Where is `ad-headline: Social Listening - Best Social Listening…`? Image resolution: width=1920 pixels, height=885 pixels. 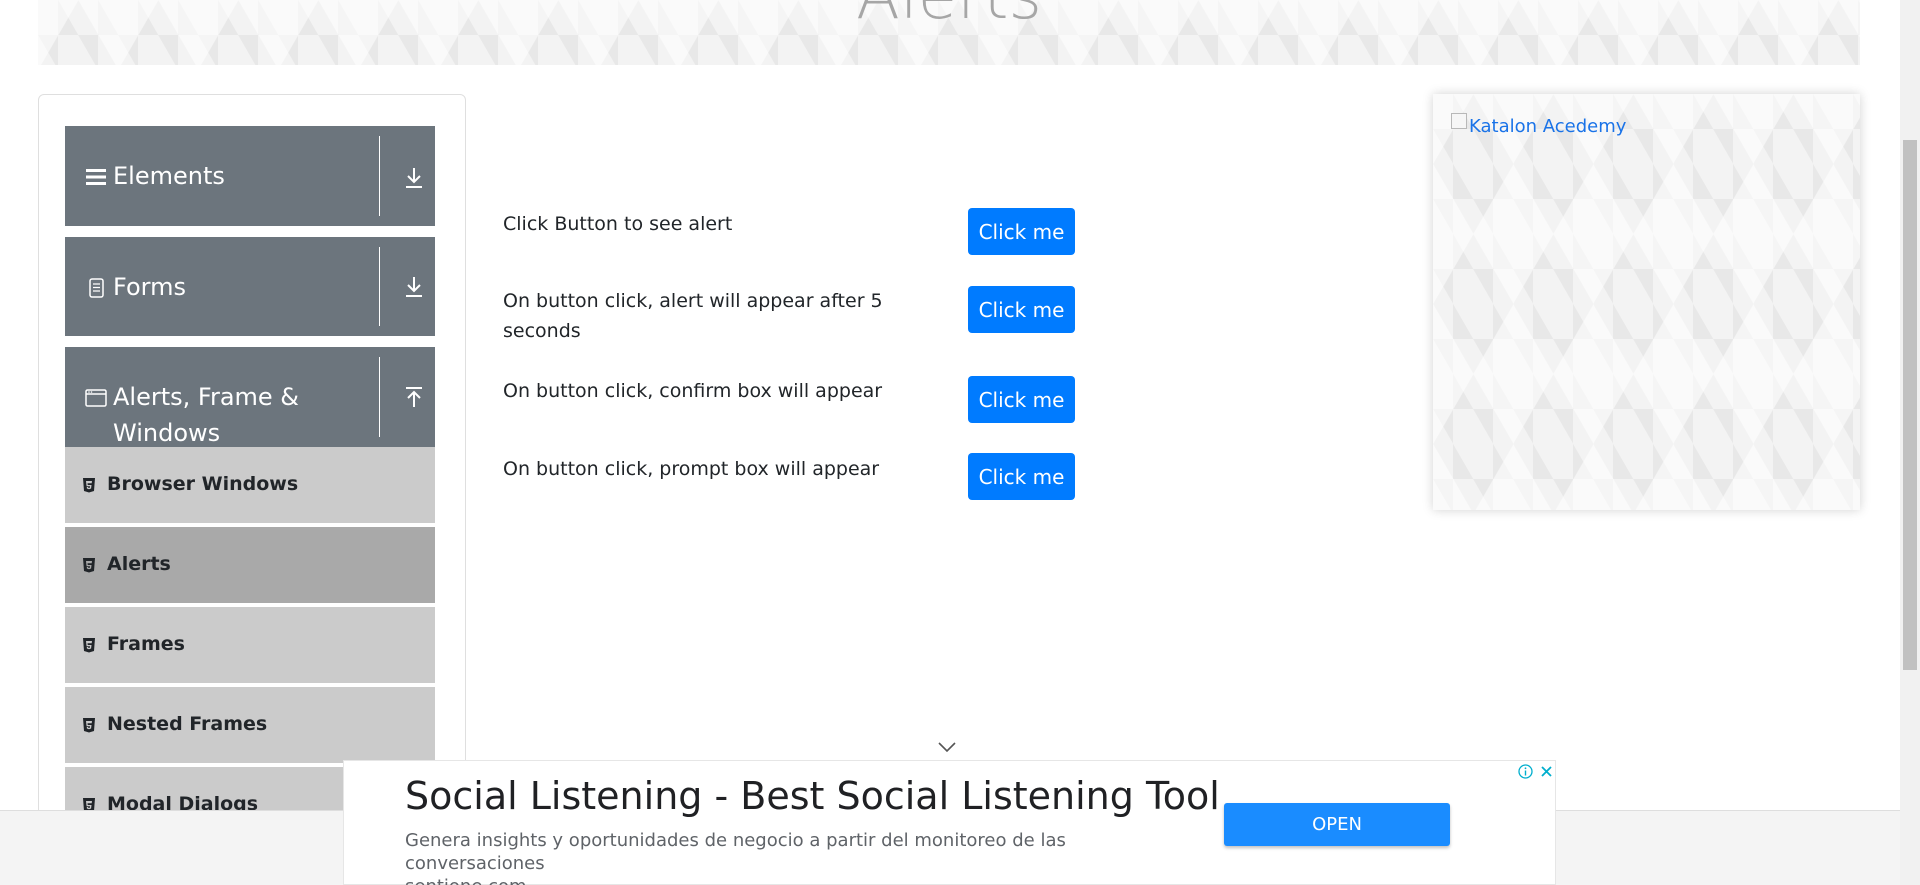
ad-headline: Social Listening - Best Social Listening… is located at coordinates (812, 796).